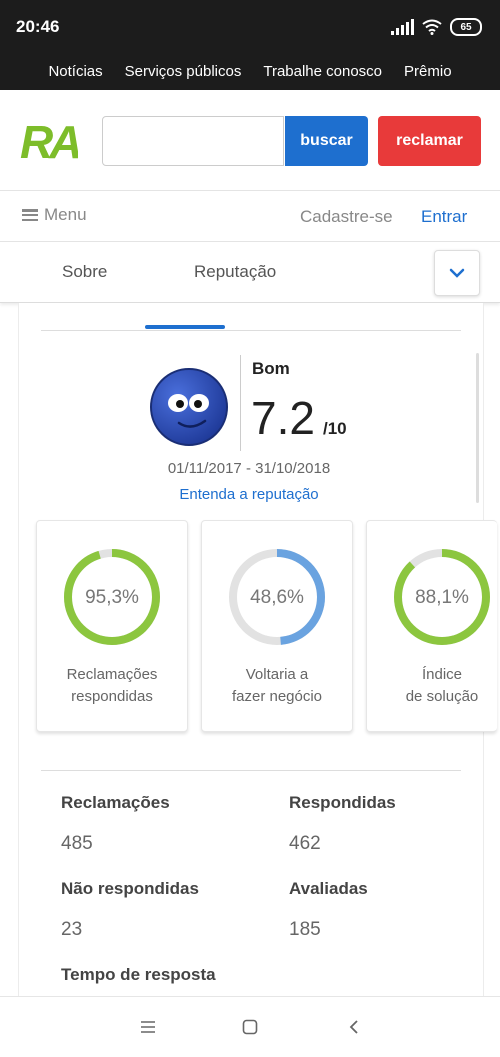 The width and height of the screenshot is (500, 1057). Describe the element at coordinates (38, 26) in the screenshot. I see `status-time: 20:46` at that location.